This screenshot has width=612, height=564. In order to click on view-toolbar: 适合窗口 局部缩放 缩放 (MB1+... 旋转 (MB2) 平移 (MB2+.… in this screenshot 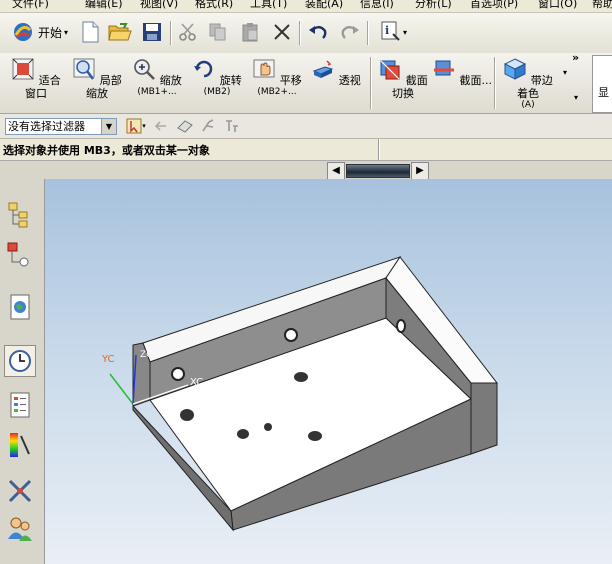, I will do `click(306, 82)`.